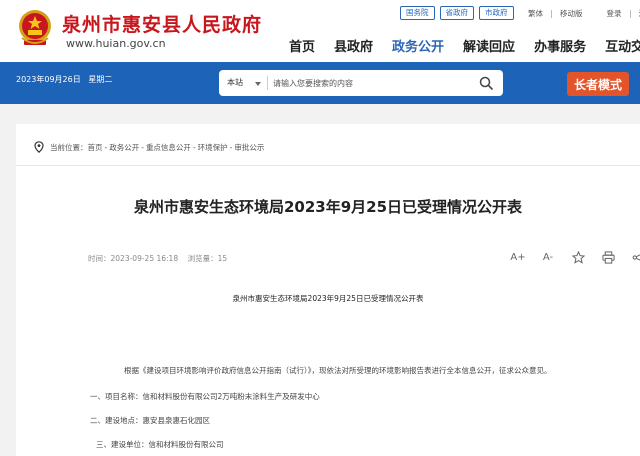  I want to click on breadcrumb-prefix: 当前位置：, so click(69, 147).